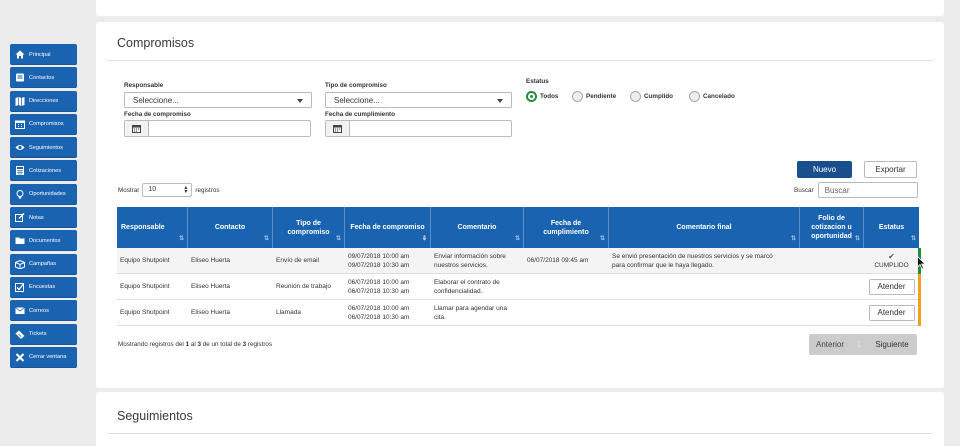 This screenshot has width=960, height=446. Describe the element at coordinates (467, 282) in the screenshot. I see `comentario-line: Elaborar el contrato de` at that location.